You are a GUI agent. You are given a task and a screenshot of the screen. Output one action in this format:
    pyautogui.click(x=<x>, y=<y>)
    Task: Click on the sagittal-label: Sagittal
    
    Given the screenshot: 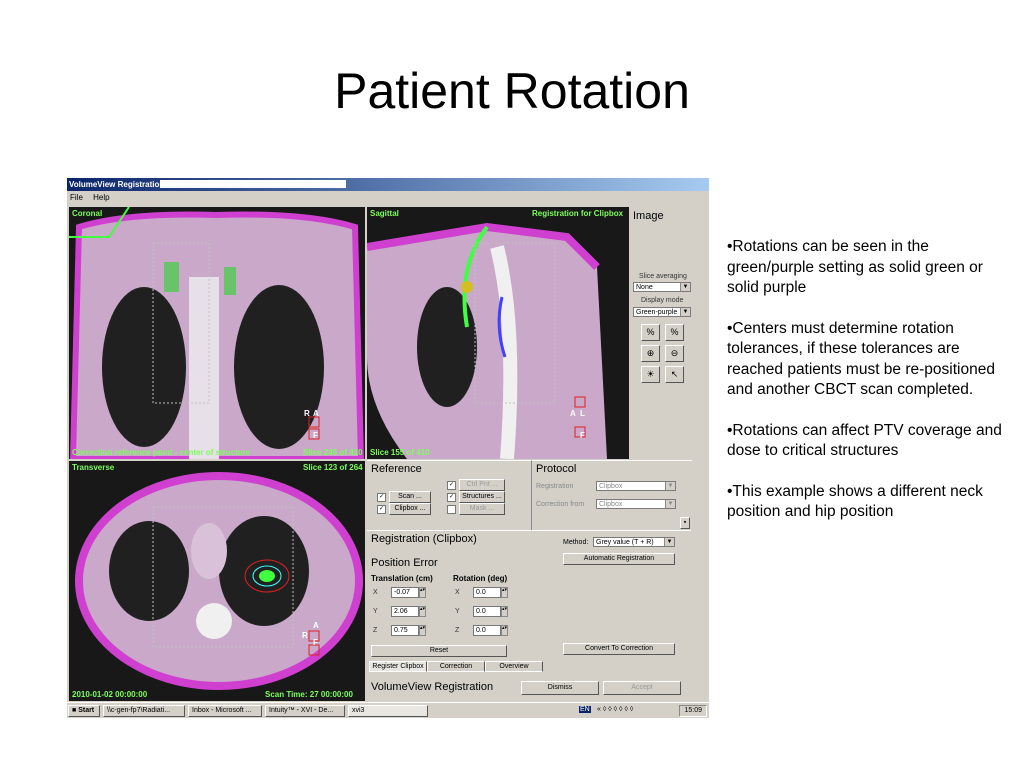 What is the action you would take?
    pyautogui.click(x=384, y=213)
    